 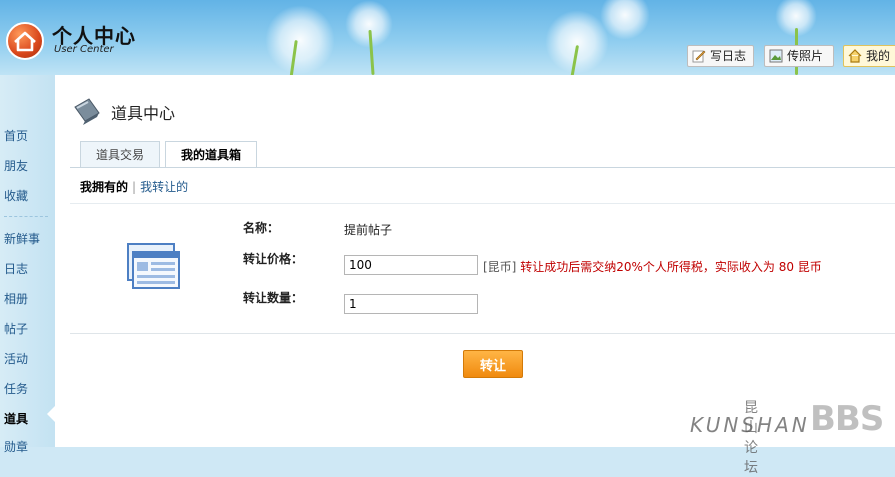 I want to click on write-blog-label: 写日志, so click(x=728, y=56).